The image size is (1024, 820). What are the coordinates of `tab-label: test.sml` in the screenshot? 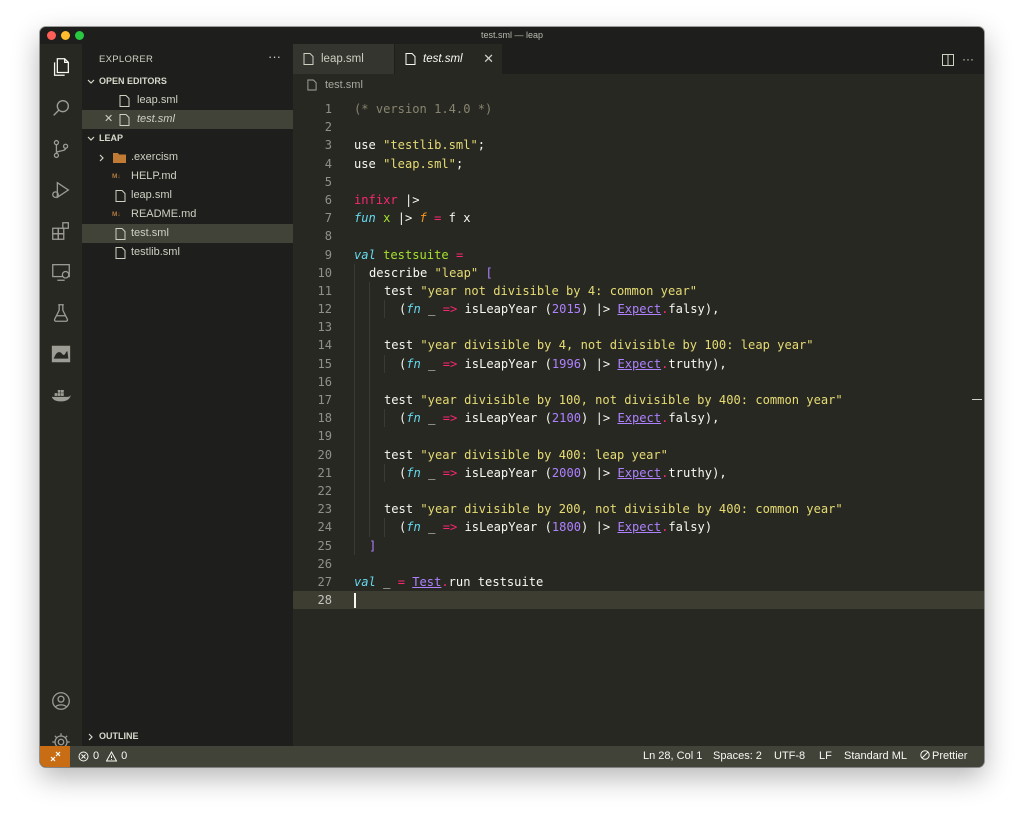 It's located at (443, 59).